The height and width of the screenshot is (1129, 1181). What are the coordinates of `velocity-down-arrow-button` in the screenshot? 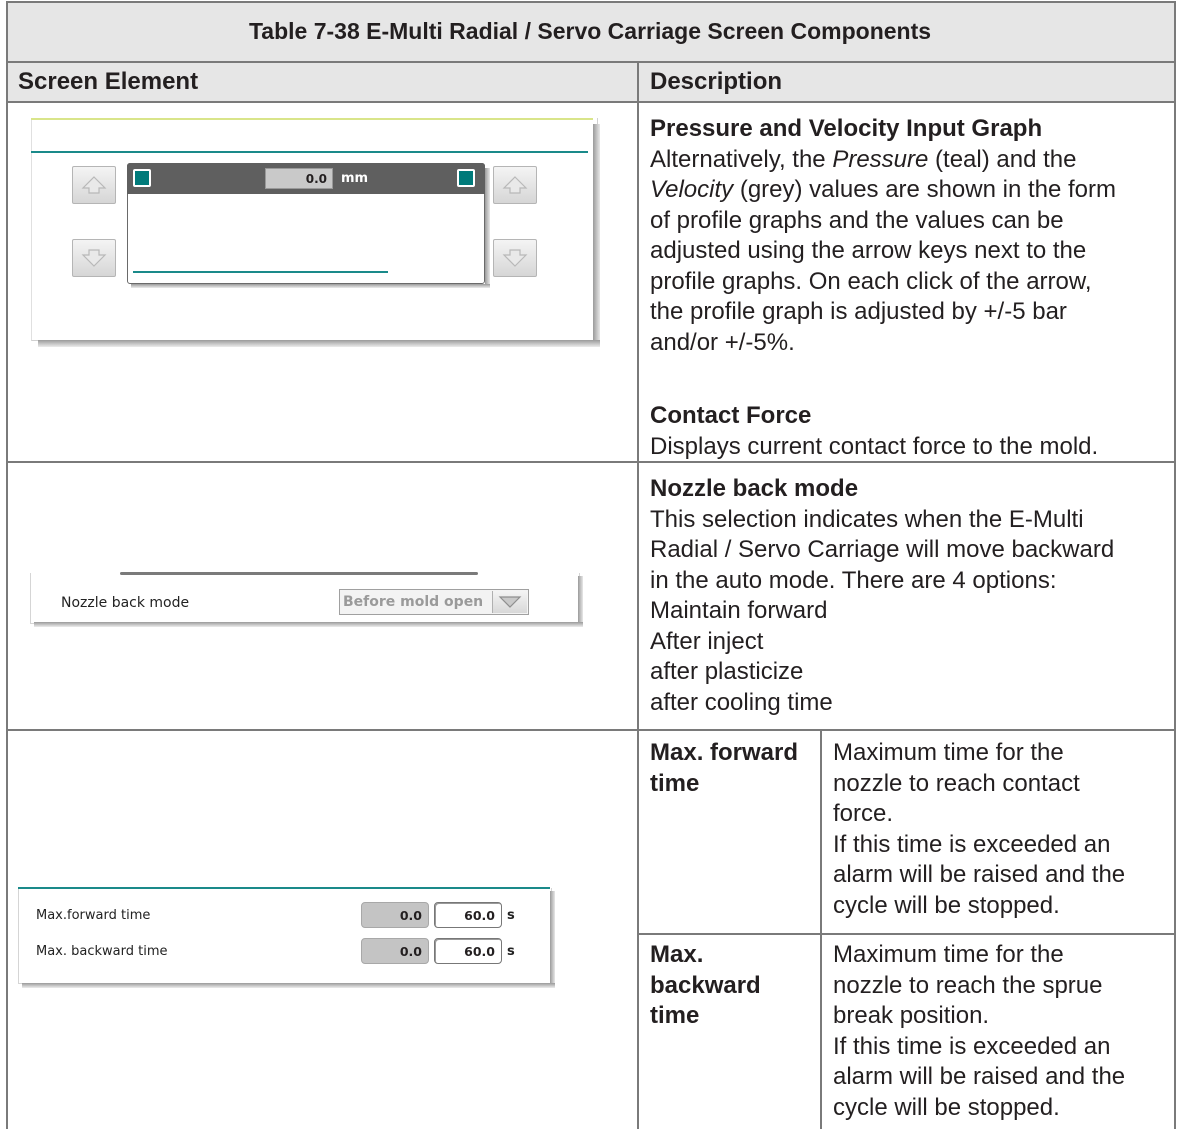 It's located at (515, 258).